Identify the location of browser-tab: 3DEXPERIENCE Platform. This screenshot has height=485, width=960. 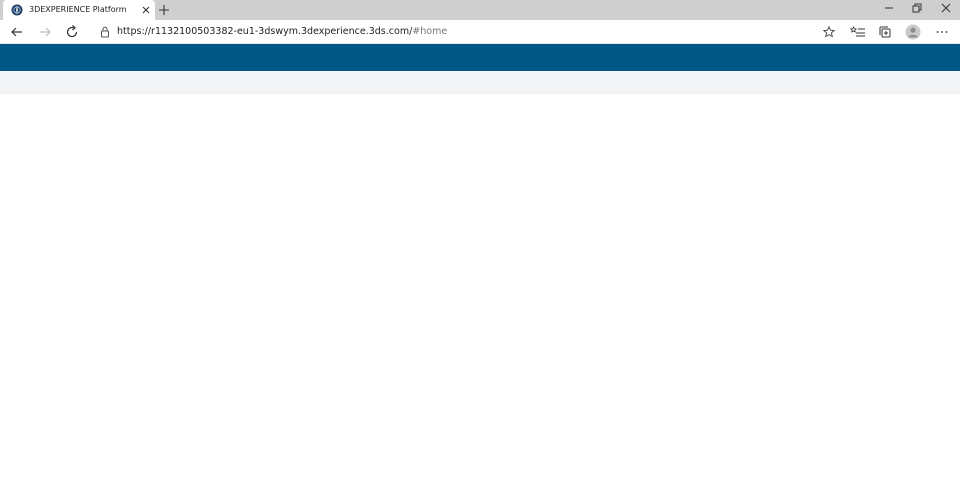
(79, 10).